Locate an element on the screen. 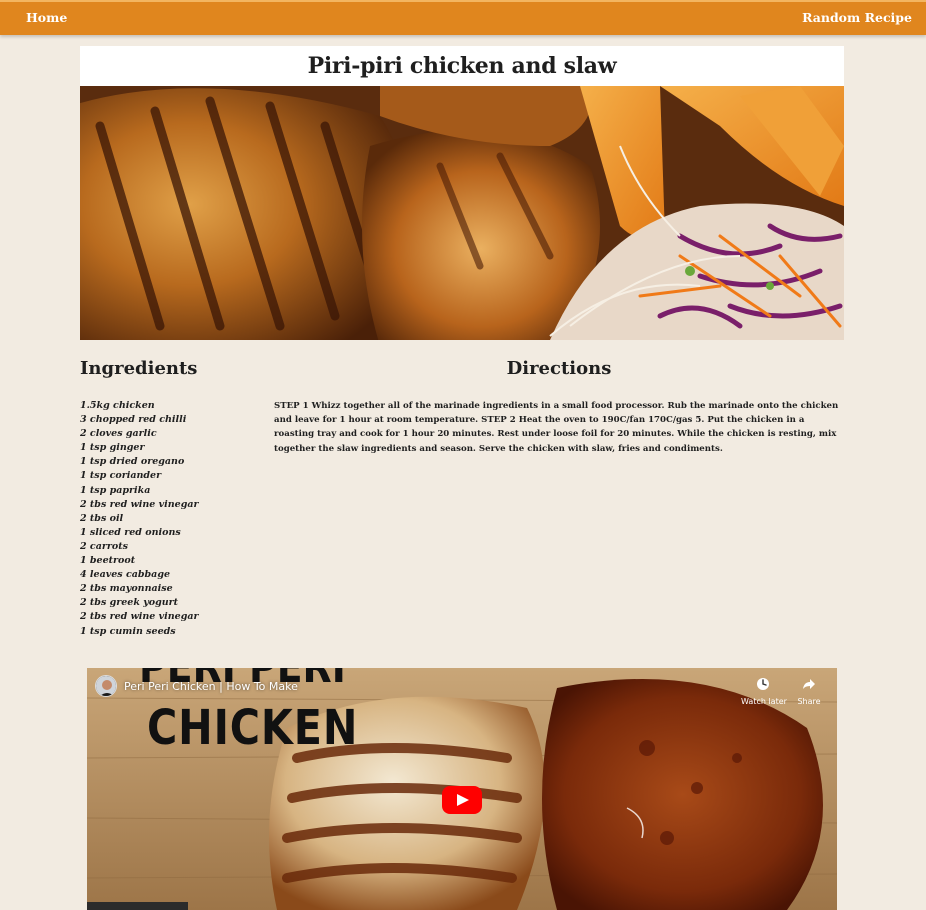 The image size is (926, 910). recipe-title-box: Piri-piri chicken and slaw is located at coordinates (462, 66).